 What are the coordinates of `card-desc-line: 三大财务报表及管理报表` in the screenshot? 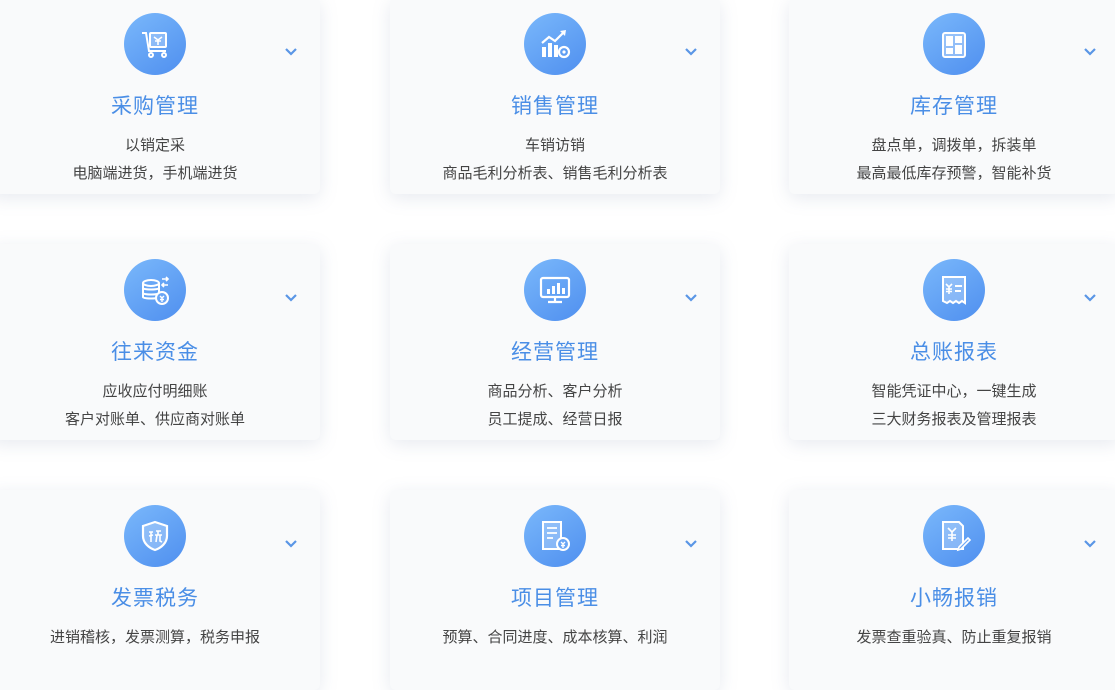 It's located at (954, 419).